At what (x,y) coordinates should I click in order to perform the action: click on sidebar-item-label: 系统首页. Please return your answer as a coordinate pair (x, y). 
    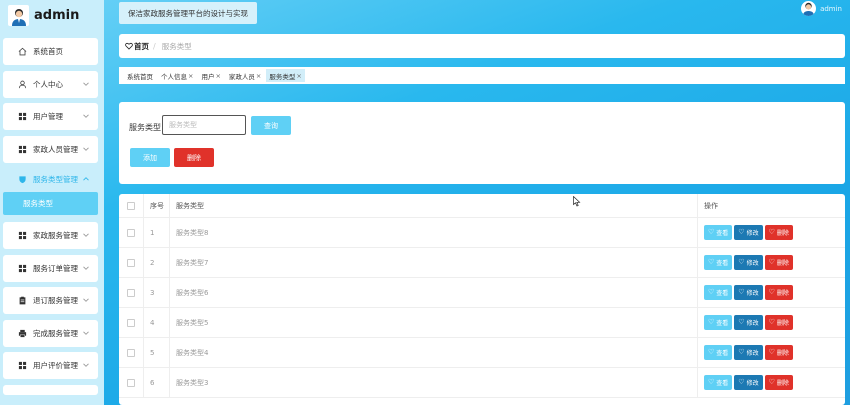
    Looking at the image, I should click on (48, 51).